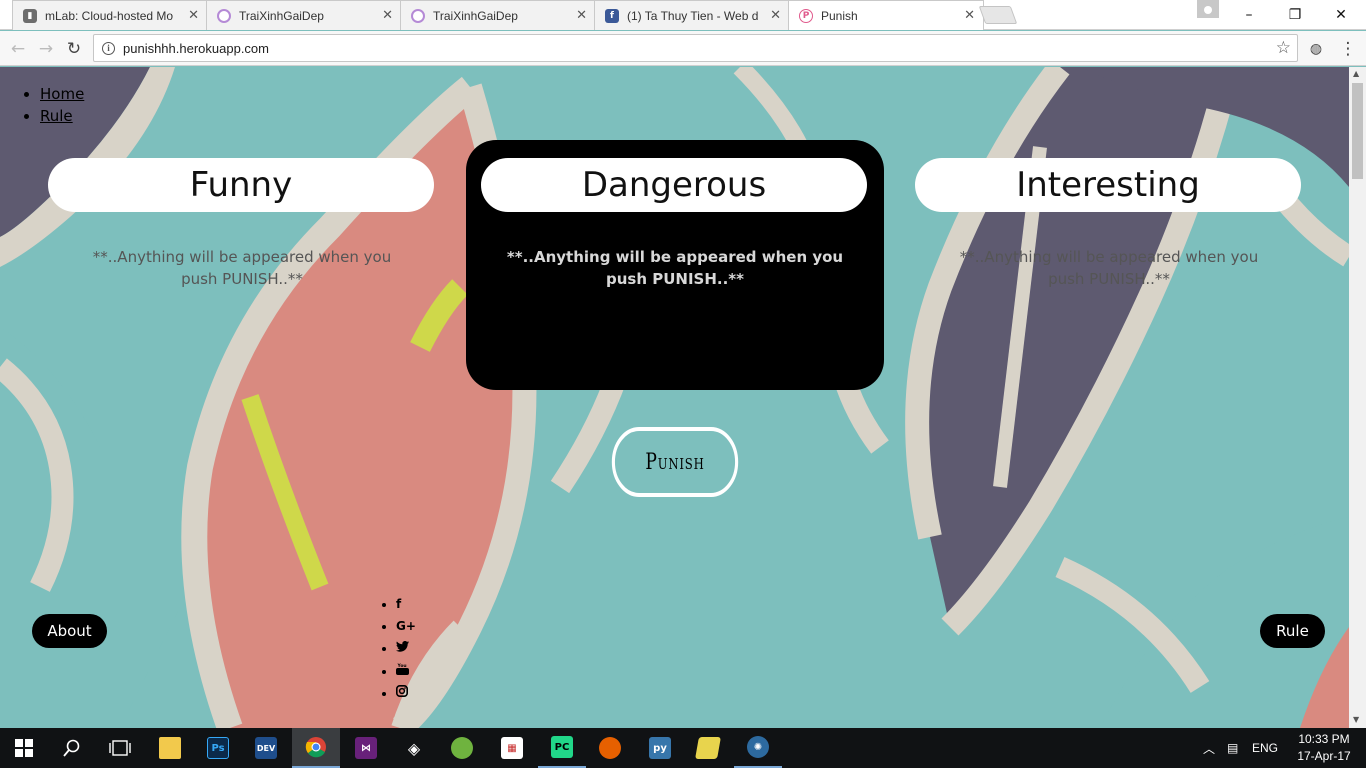 The height and width of the screenshot is (768, 1366). What do you see at coordinates (806, 15) in the screenshot?
I see `punish-favicon-icon: P` at bounding box center [806, 15].